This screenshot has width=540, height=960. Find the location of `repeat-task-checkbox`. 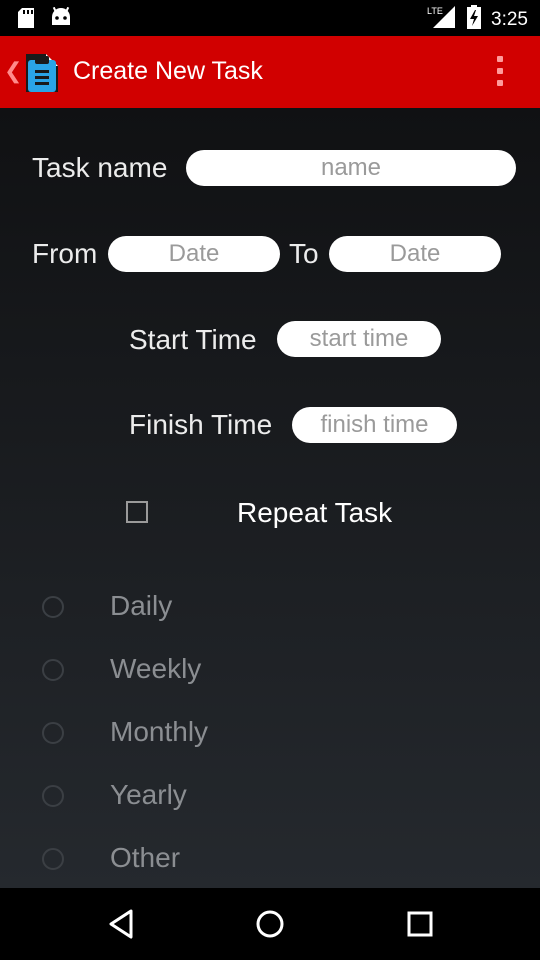

repeat-task-checkbox is located at coordinates (137, 512).